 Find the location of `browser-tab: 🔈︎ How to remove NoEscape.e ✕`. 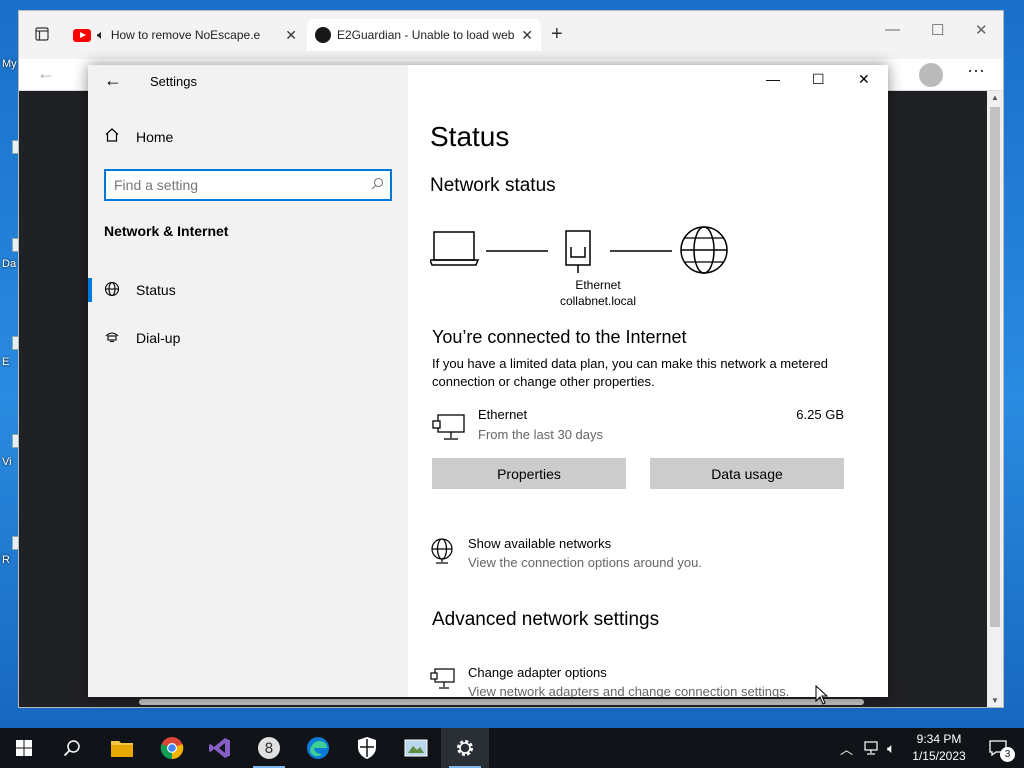

browser-tab: 🔈︎ How to remove NoEscape.e ✕ is located at coordinates (185, 35).